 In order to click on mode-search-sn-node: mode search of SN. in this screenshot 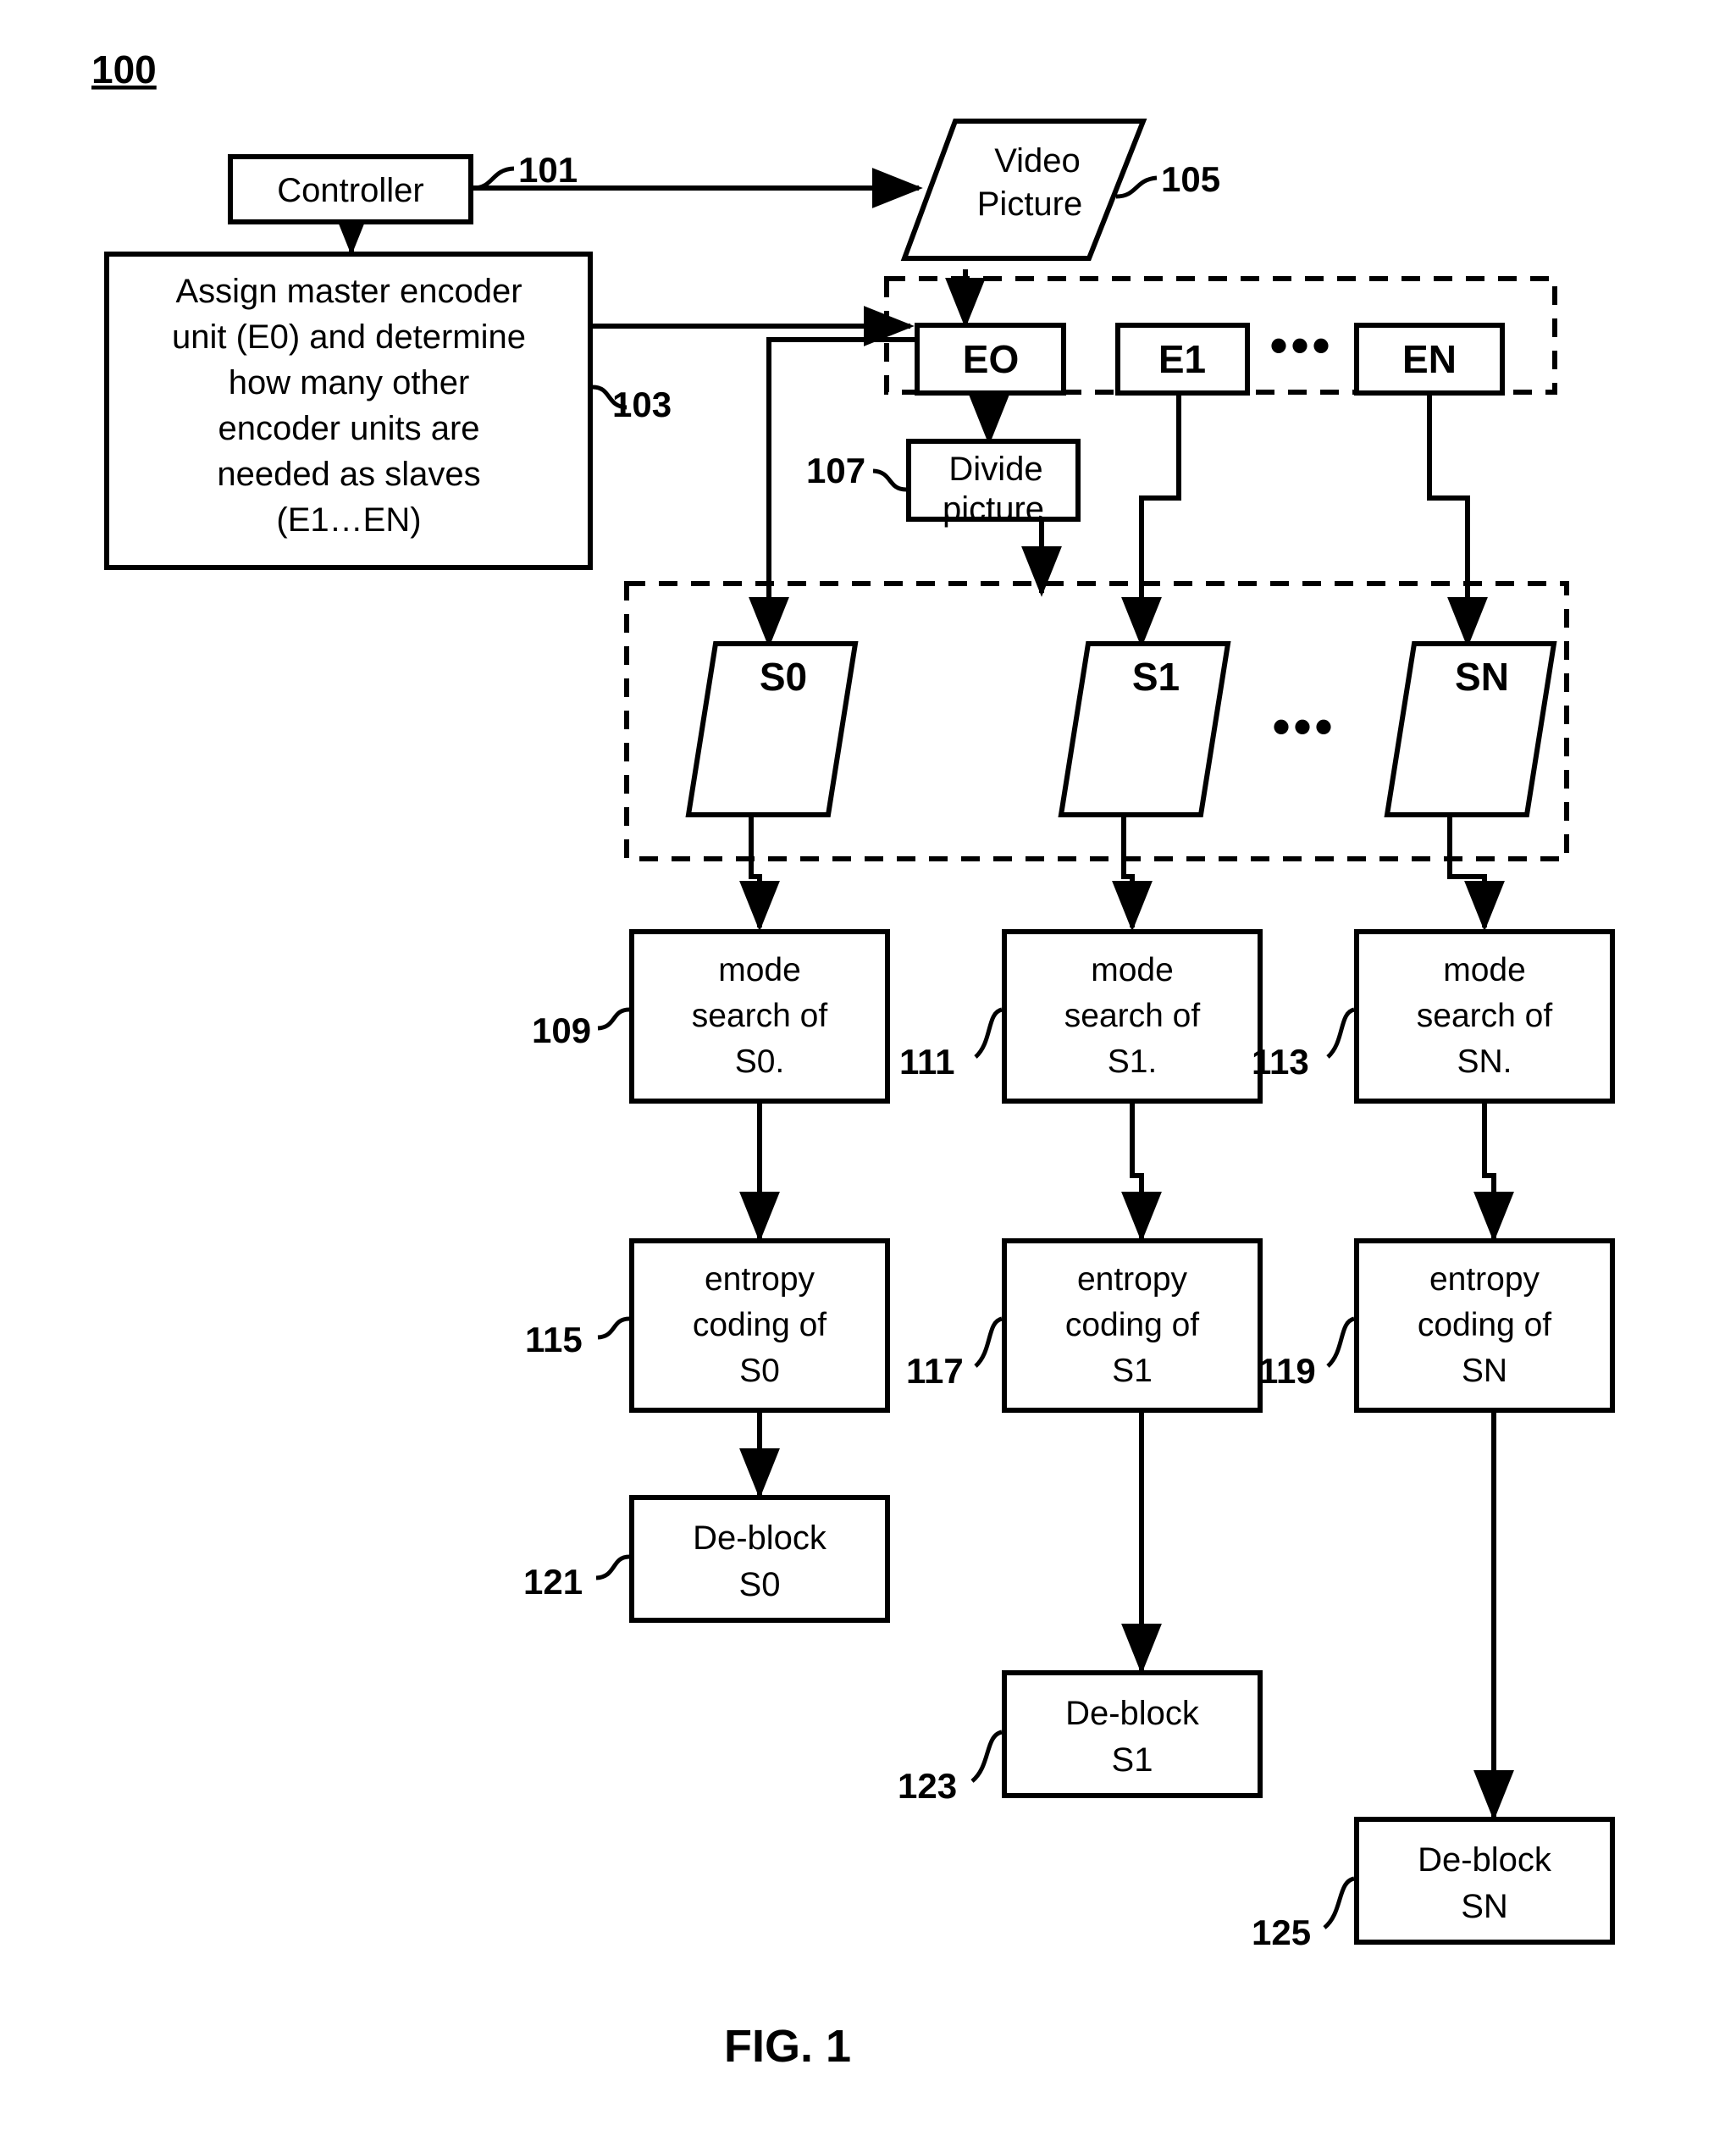, I will do `click(1484, 1016)`.